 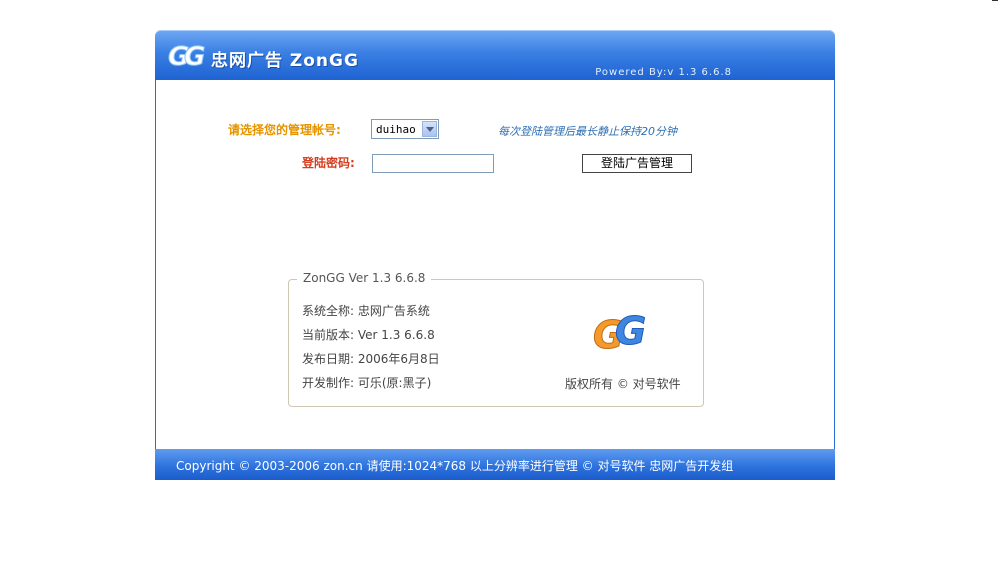 What do you see at coordinates (367, 383) in the screenshot?
I see `info-line-developer: 开发制作: 可乐(原:黑子)` at bounding box center [367, 383].